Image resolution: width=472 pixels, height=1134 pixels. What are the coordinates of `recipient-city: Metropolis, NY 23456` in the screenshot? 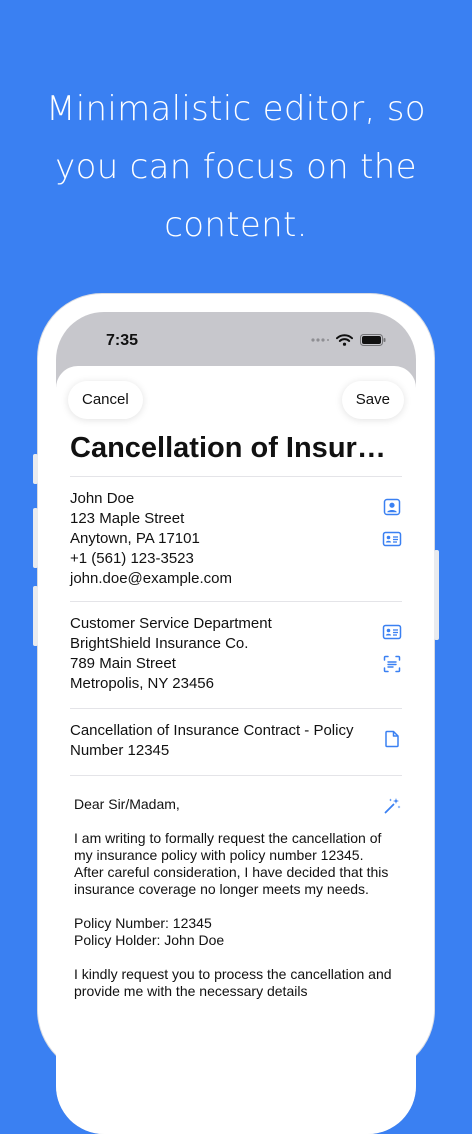 It's located at (142, 683).